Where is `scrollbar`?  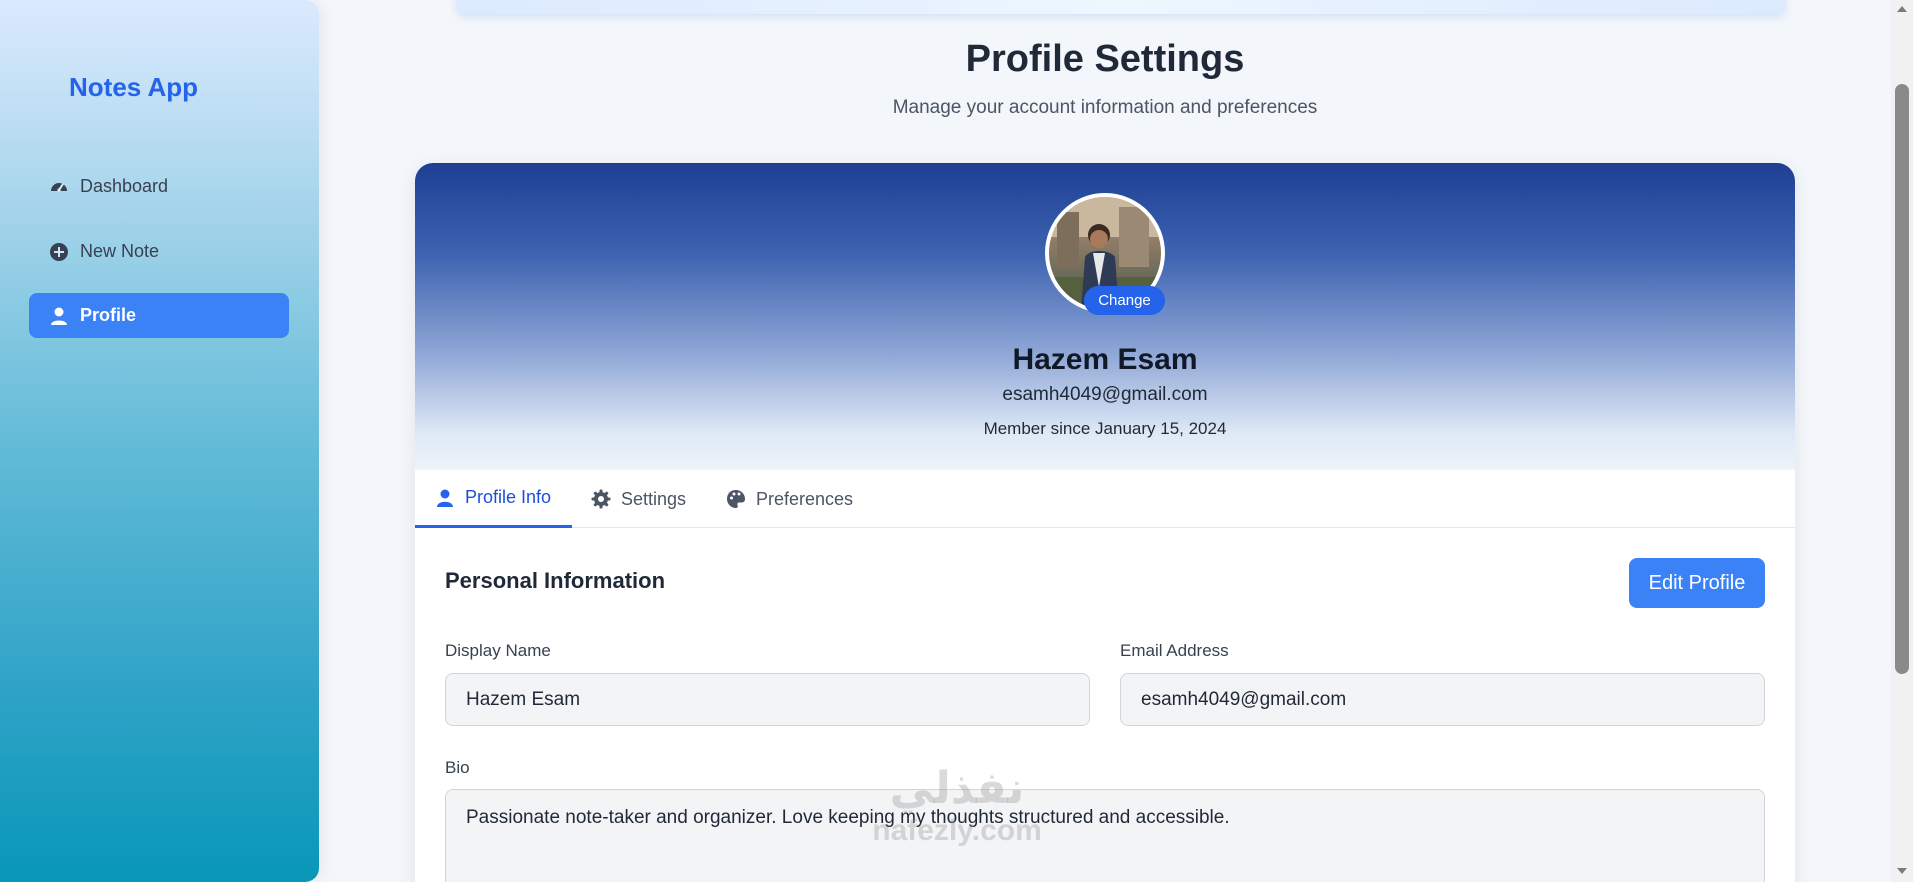 scrollbar is located at coordinates (1902, 441).